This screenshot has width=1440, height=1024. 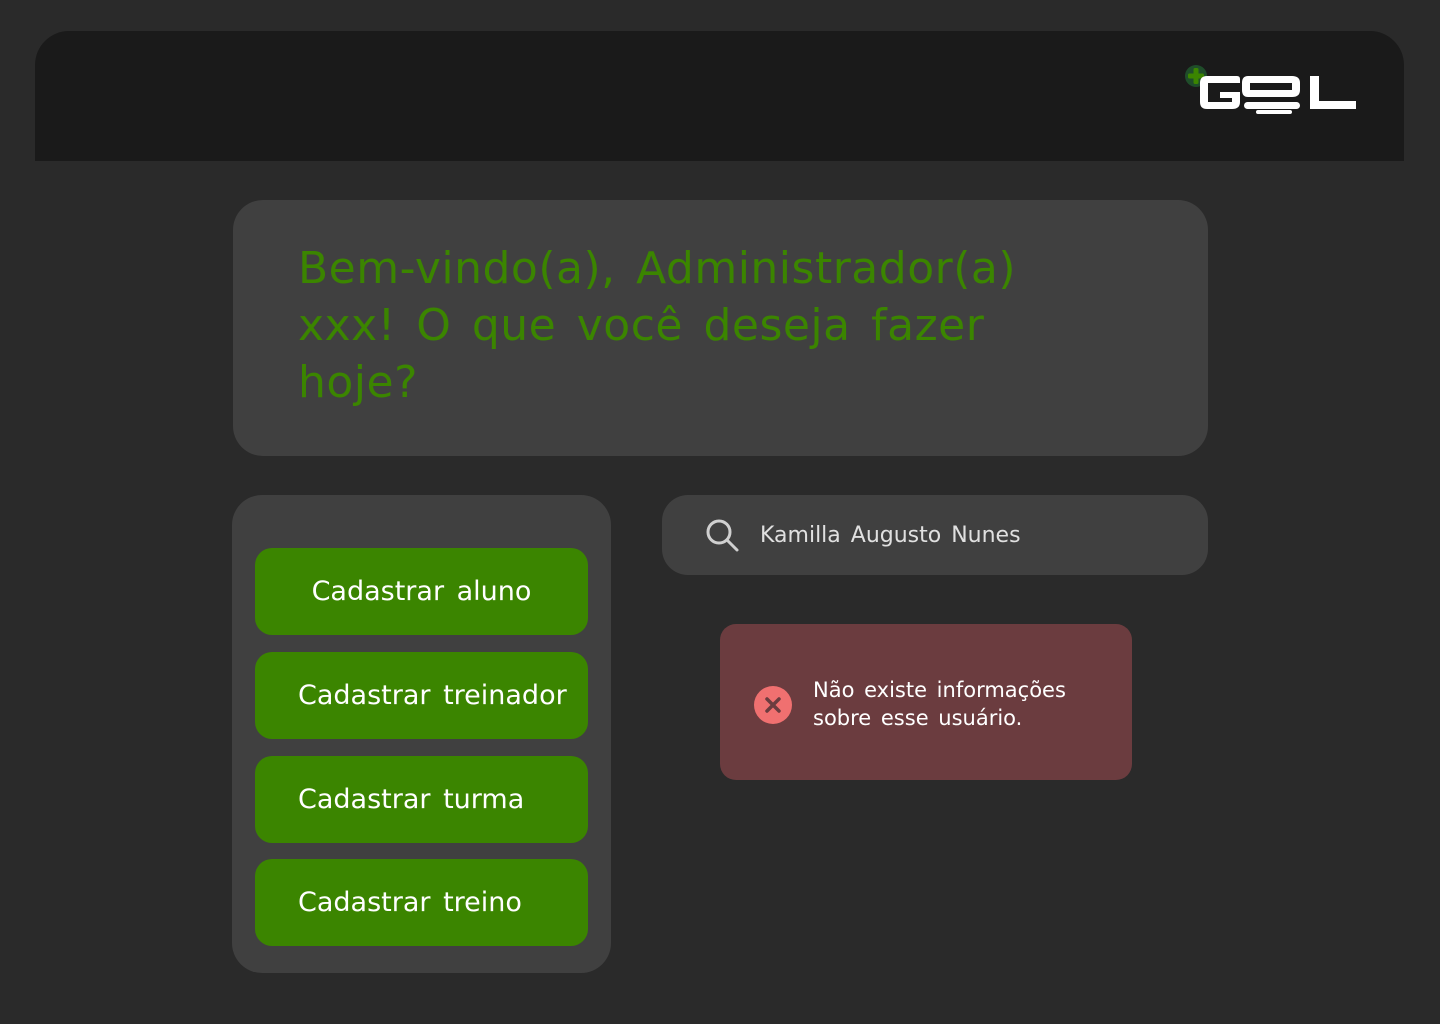 What do you see at coordinates (773, 705) in the screenshot?
I see `close-circle-icon` at bounding box center [773, 705].